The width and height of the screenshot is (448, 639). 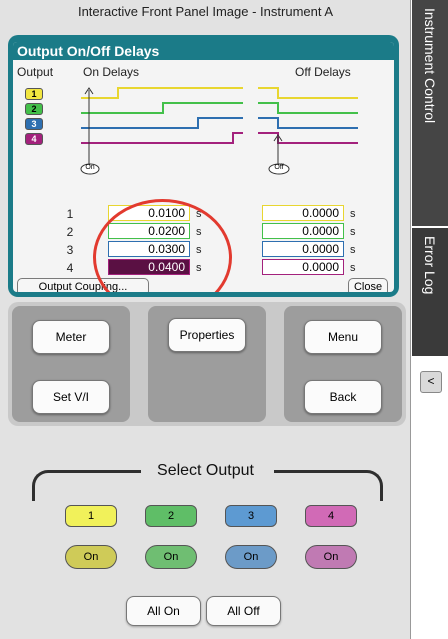 I want to click on back-button: Back, so click(x=343, y=397).